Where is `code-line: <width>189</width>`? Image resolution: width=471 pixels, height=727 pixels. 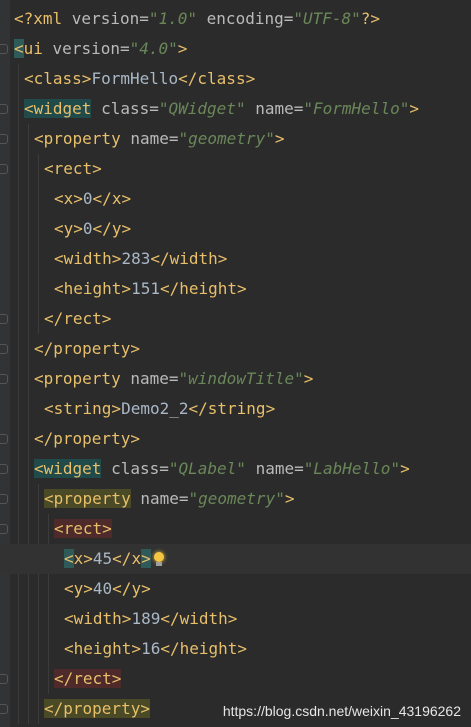 code-line: <width>189</width> is located at coordinates (235, 619).